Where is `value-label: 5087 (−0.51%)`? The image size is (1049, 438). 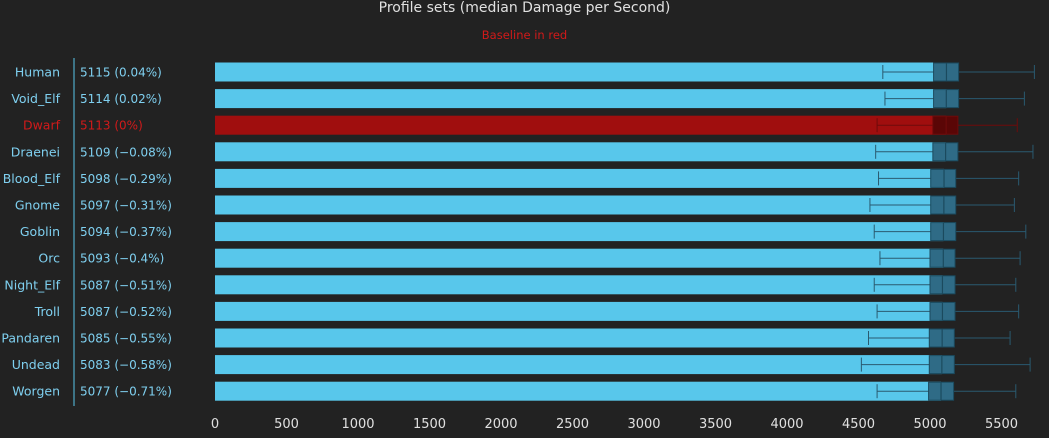 value-label: 5087 (−0.51%) is located at coordinates (126, 285).